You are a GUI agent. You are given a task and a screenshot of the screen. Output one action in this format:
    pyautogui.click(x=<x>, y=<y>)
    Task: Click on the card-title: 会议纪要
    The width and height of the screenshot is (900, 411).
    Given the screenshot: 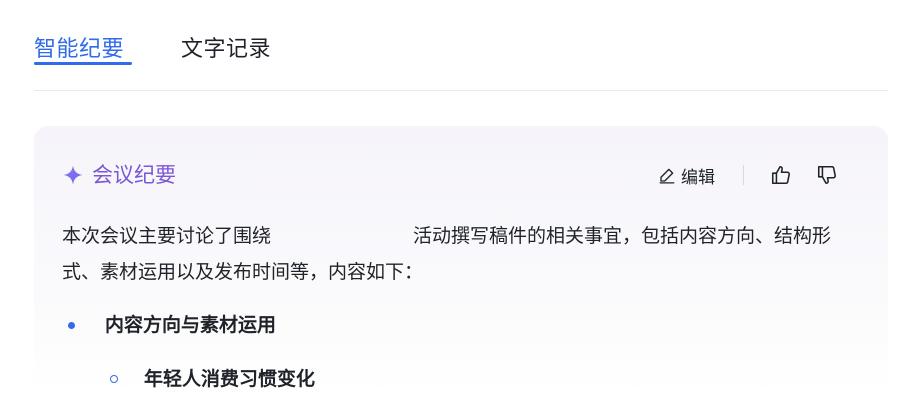 What is the action you would take?
    pyautogui.click(x=134, y=175)
    